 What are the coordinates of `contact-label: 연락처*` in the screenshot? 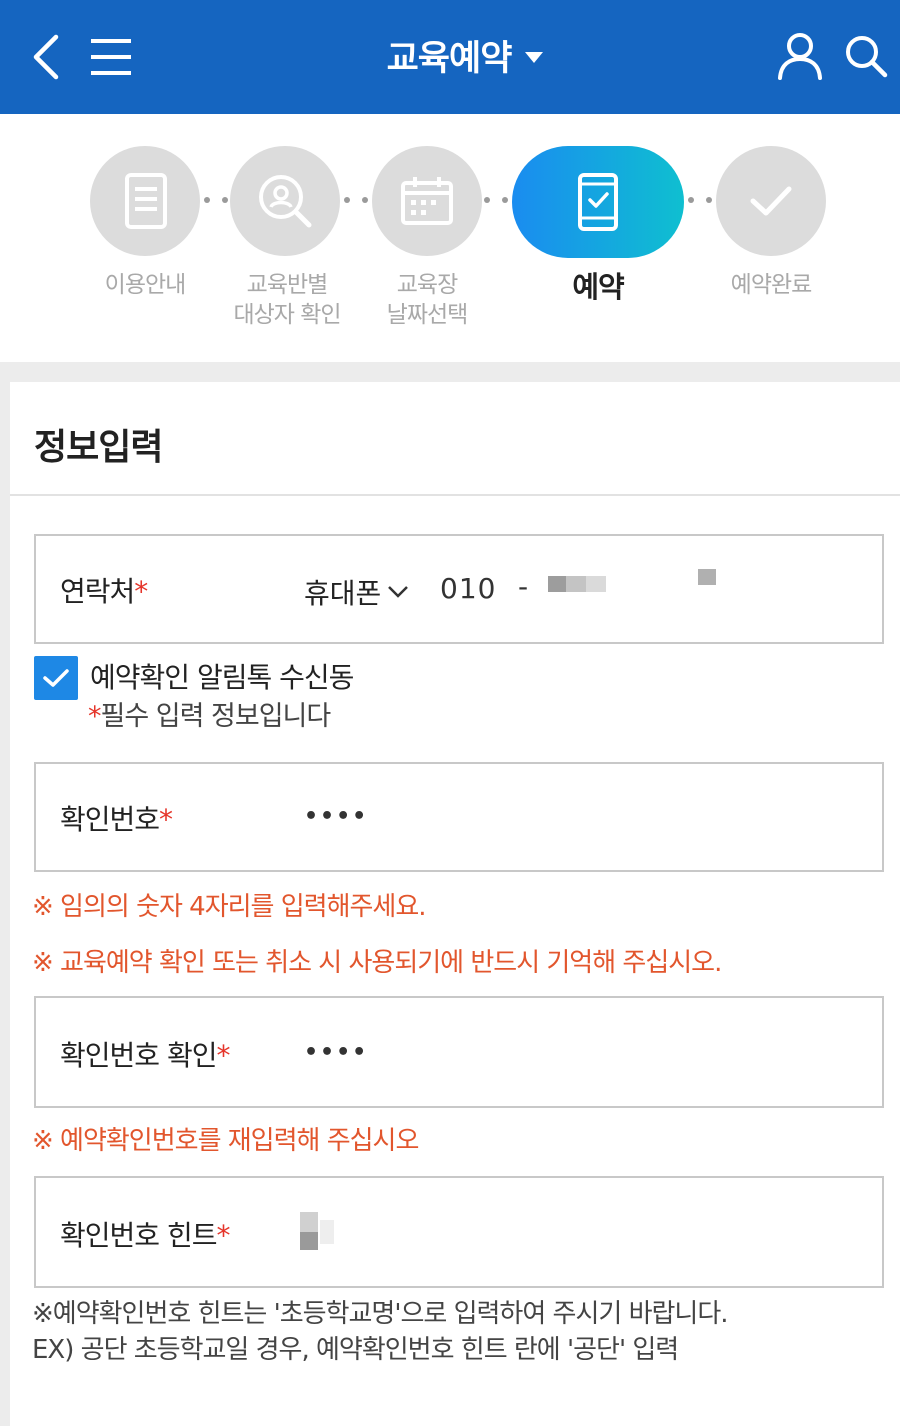 It's located at (104, 591).